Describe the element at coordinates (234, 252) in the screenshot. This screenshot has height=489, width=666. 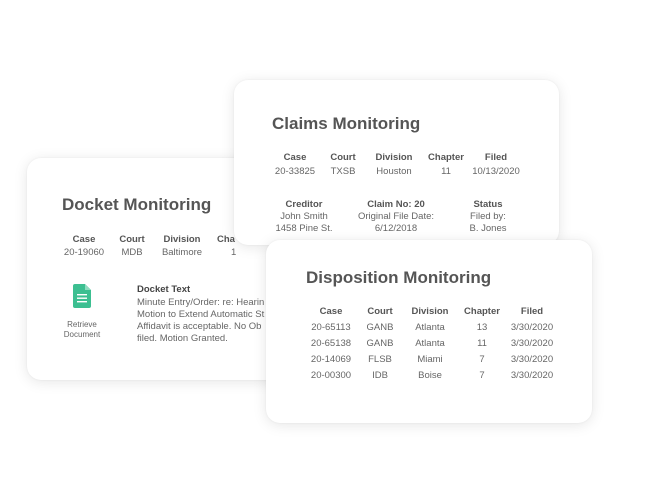
I see `docket-cell-chapter: 1` at that location.